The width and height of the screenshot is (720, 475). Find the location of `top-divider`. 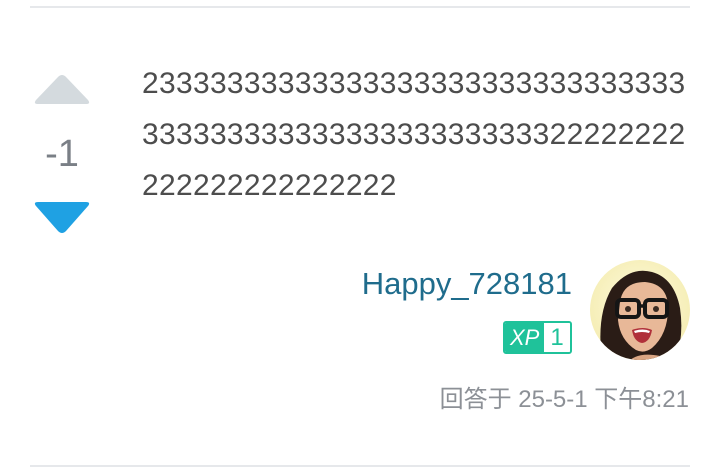

top-divider is located at coordinates (360, 7).